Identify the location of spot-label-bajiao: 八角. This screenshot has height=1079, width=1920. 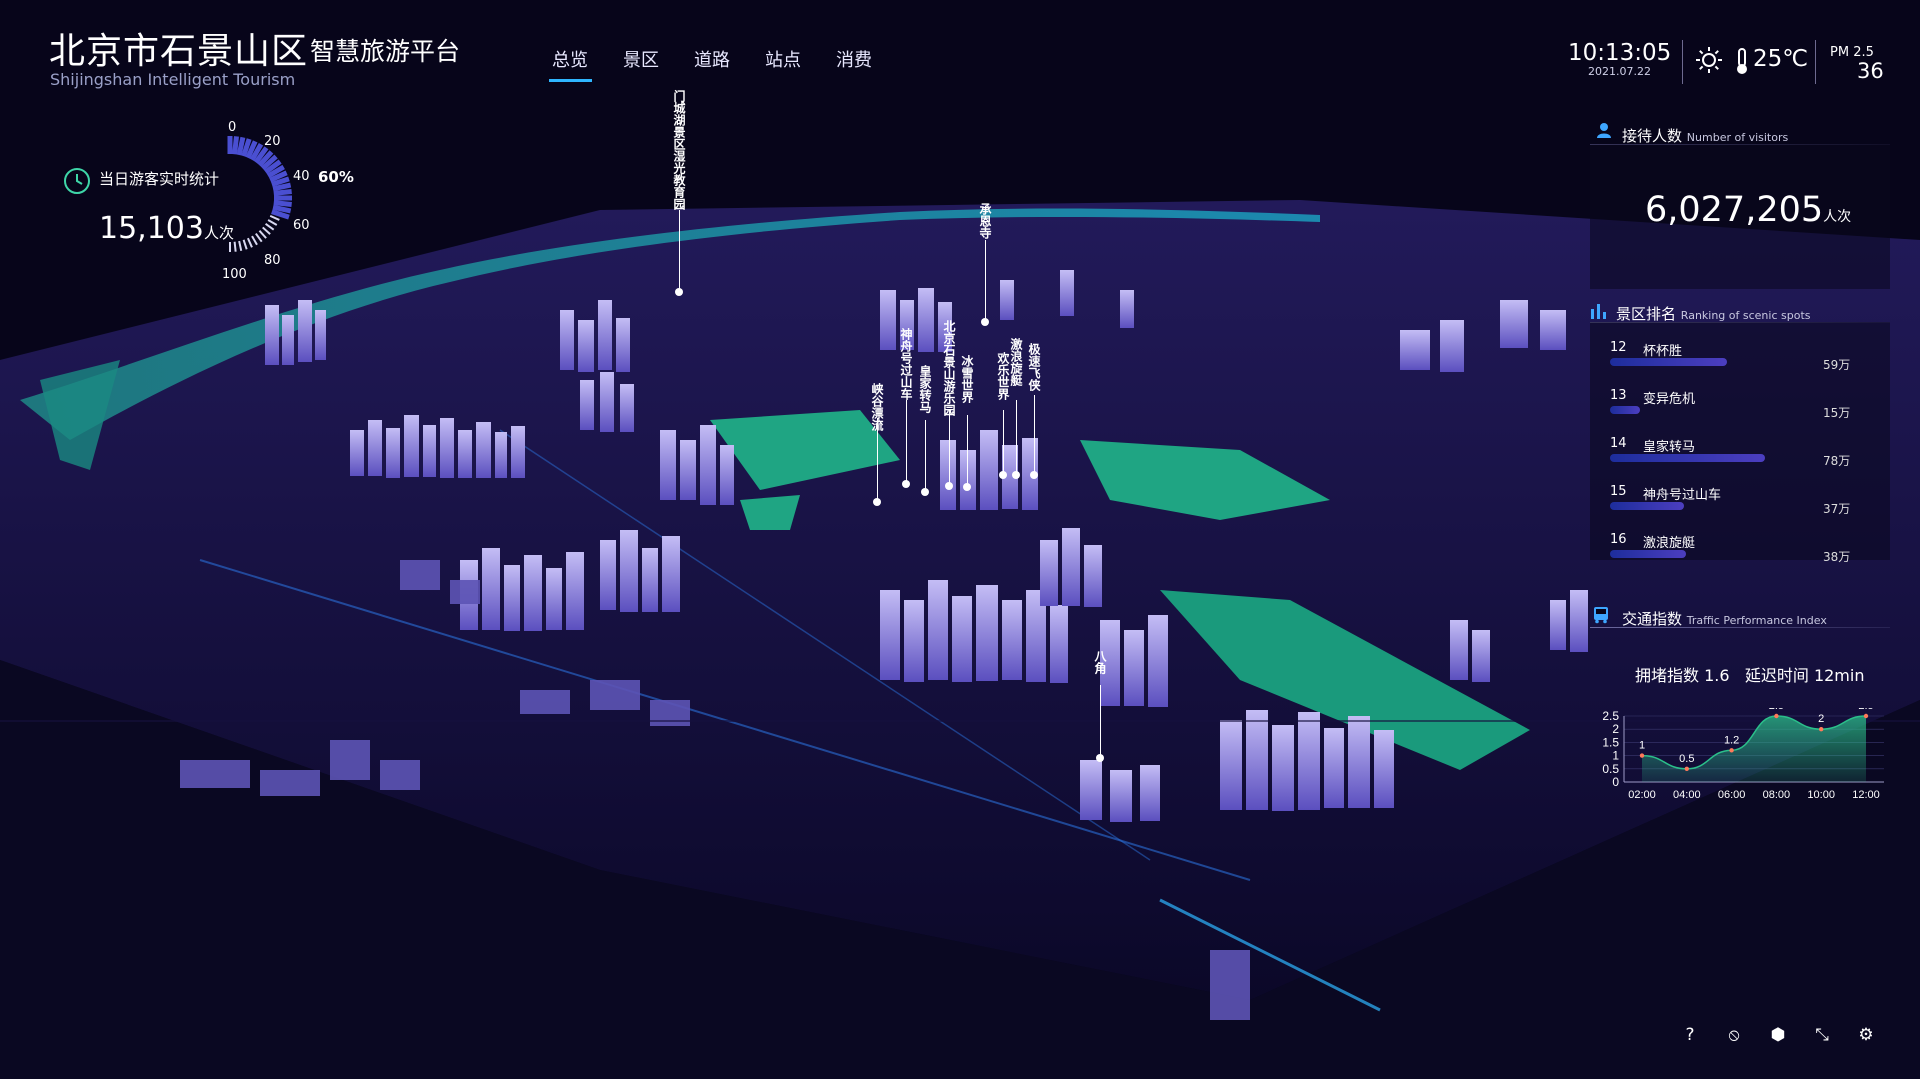
(1100, 662).